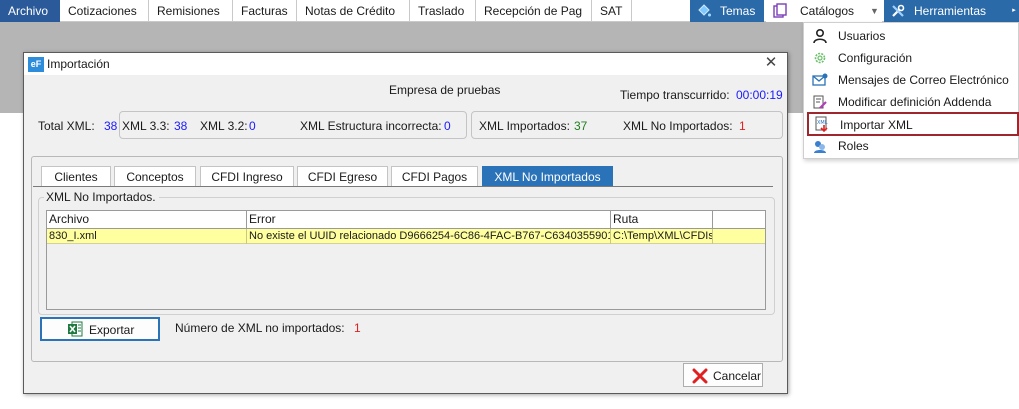  I want to click on menu-item-label: Configuración, so click(875, 58).